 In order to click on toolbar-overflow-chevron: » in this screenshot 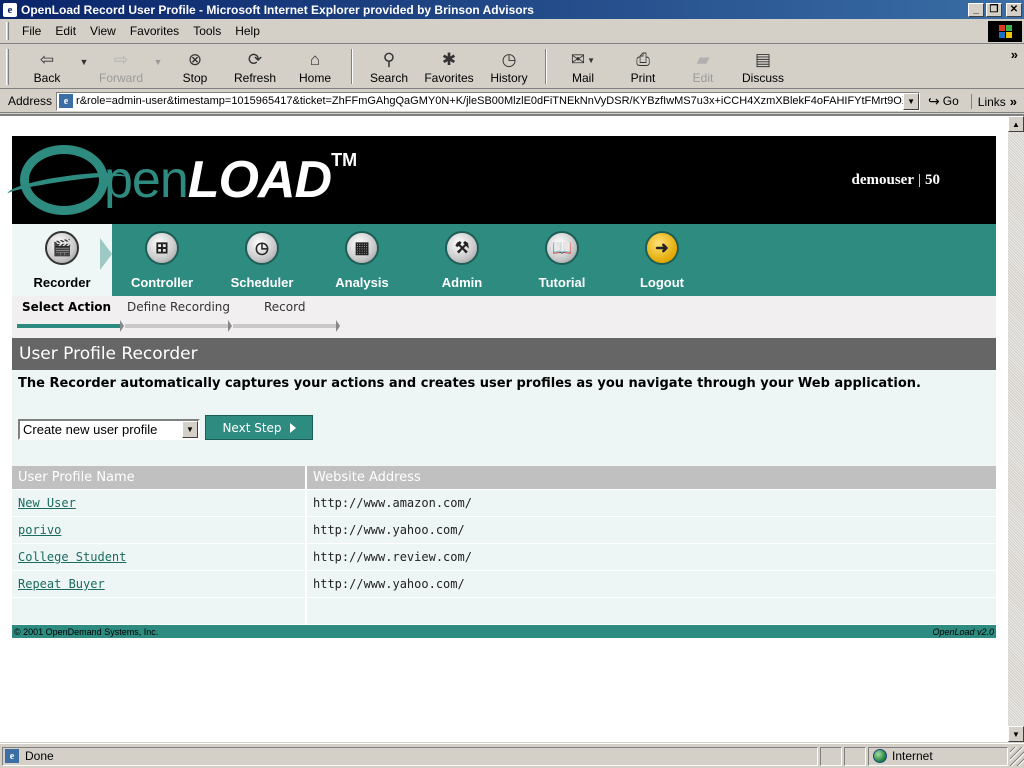, I will do `click(1014, 66)`.